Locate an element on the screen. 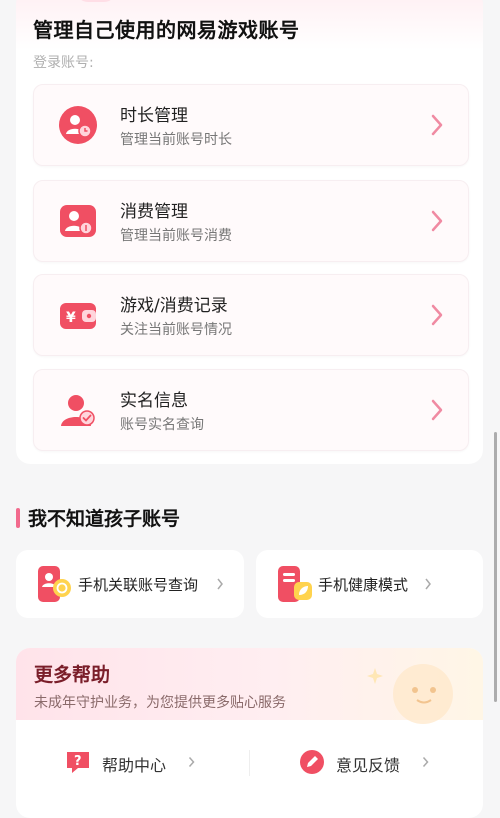  user-verified-icon is located at coordinates (78, 410).